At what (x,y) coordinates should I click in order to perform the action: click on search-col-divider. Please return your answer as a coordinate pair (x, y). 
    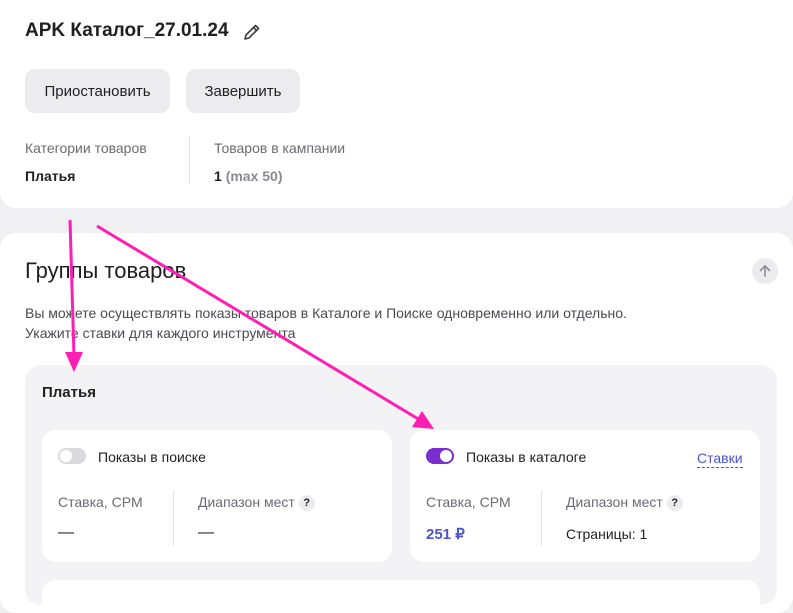
    Looking at the image, I should click on (173, 518).